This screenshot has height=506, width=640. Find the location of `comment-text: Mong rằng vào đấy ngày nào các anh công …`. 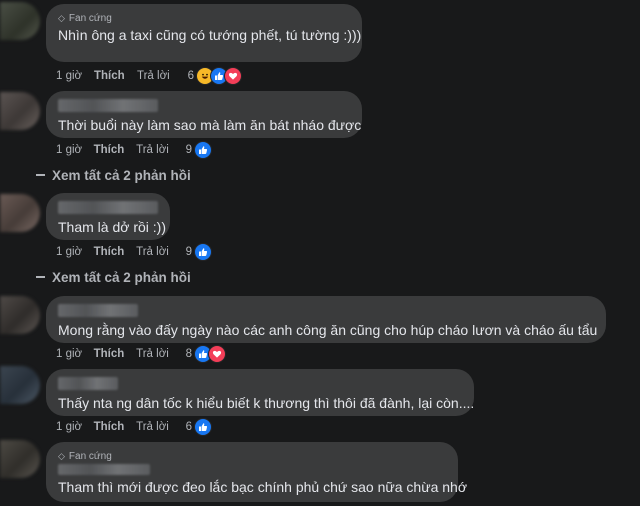

comment-text: Mong rằng vào đấy ngày nào các anh công … is located at coordinates (328, 330).